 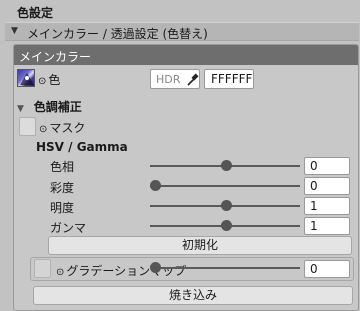 What do you see at coordinates (225, 186) in the screenshot?
I see `saturation-slider-track` at bounding box center [225, 186].